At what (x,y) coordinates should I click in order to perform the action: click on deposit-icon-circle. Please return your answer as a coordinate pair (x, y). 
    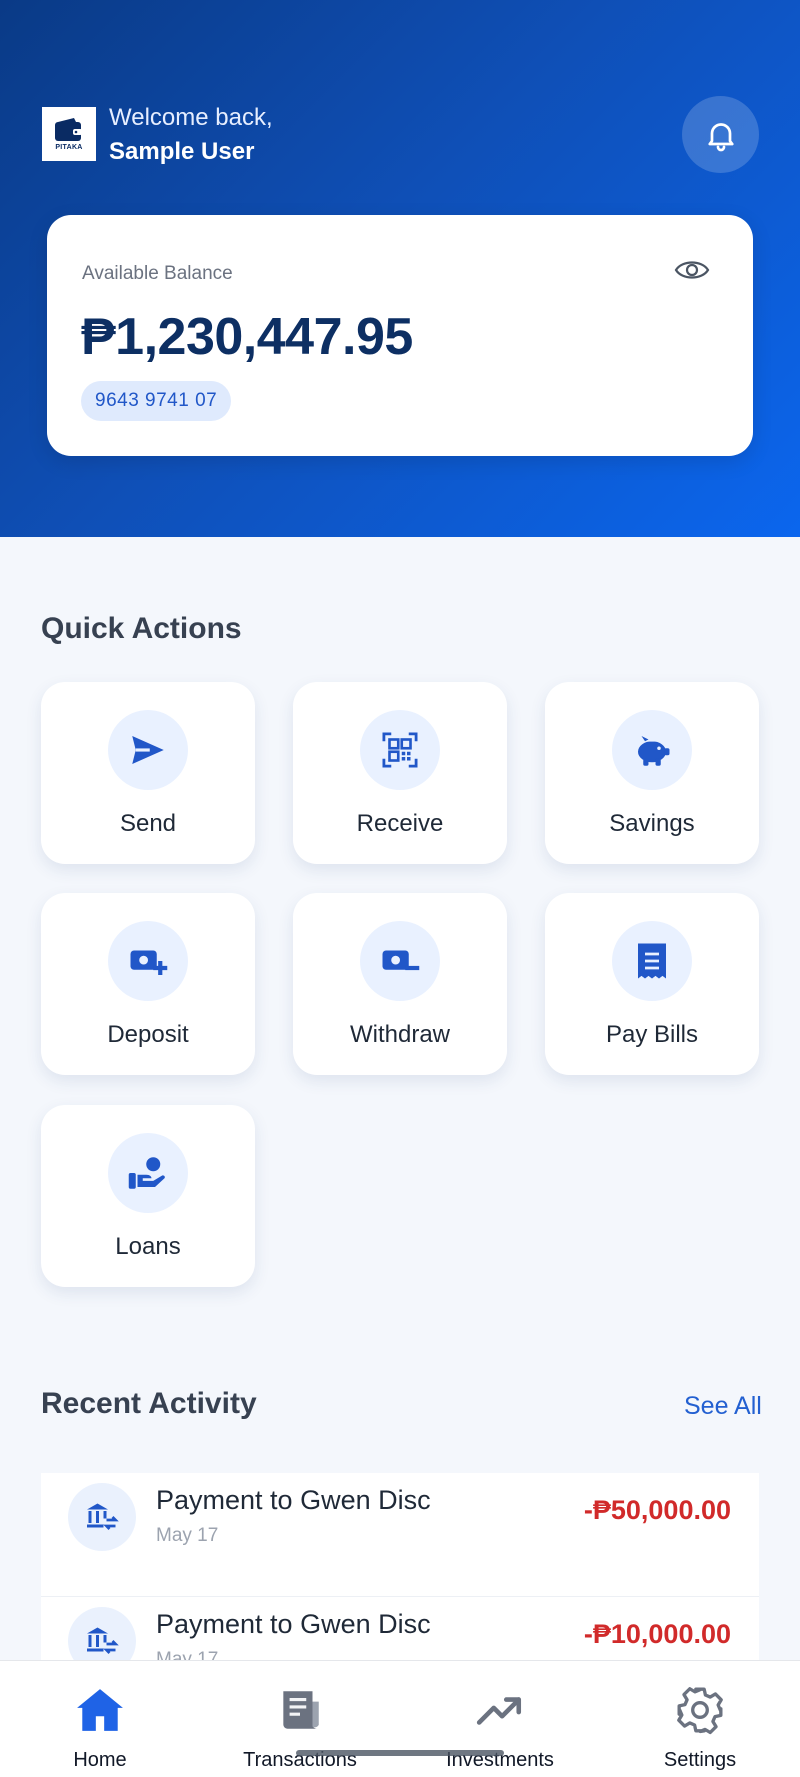
    Looking at the image, I should click on (148, 961).